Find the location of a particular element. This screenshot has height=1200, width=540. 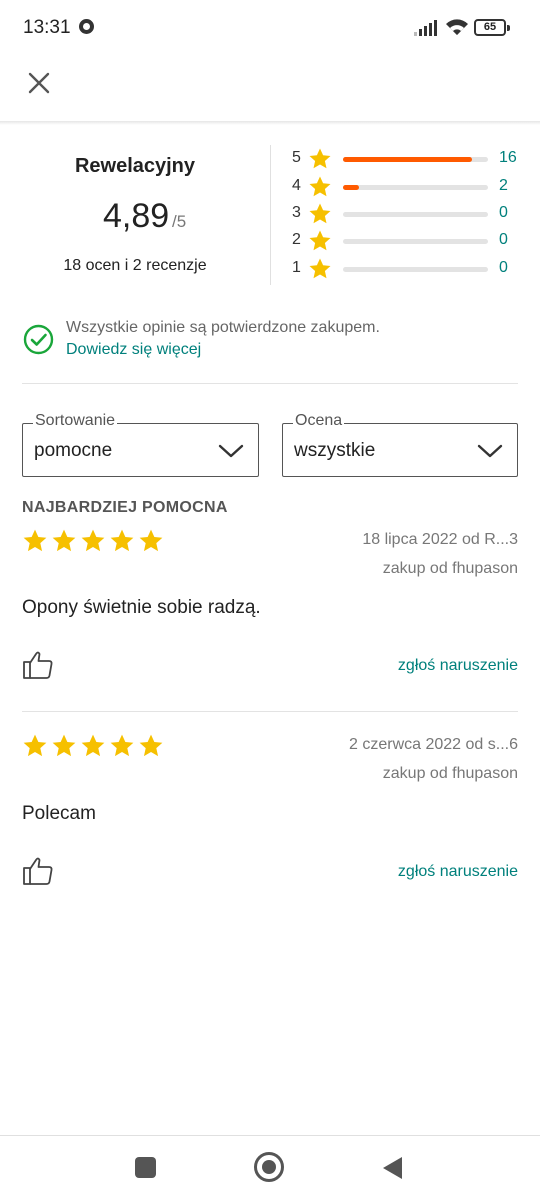

distribution-row: 2 0 is located at coordinates (407, 241).